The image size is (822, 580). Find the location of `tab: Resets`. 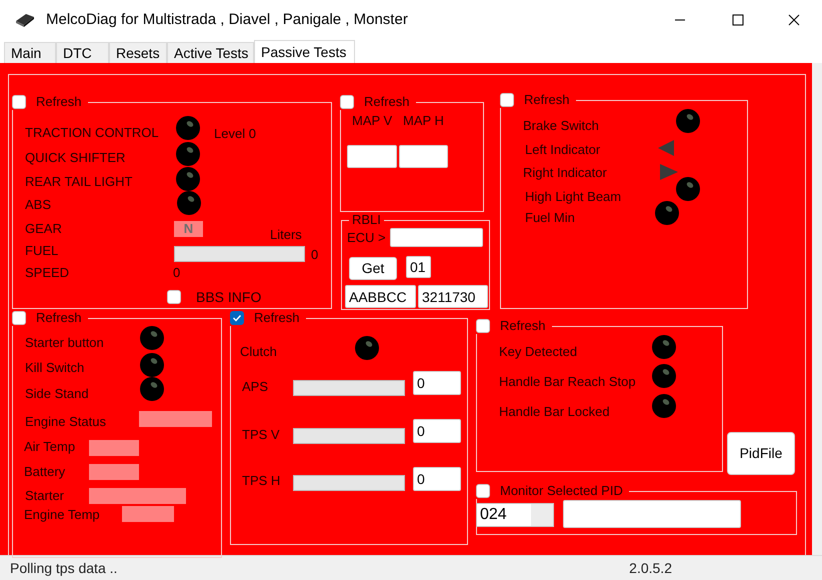

tab: Resets is located at coordinates (138, 52).